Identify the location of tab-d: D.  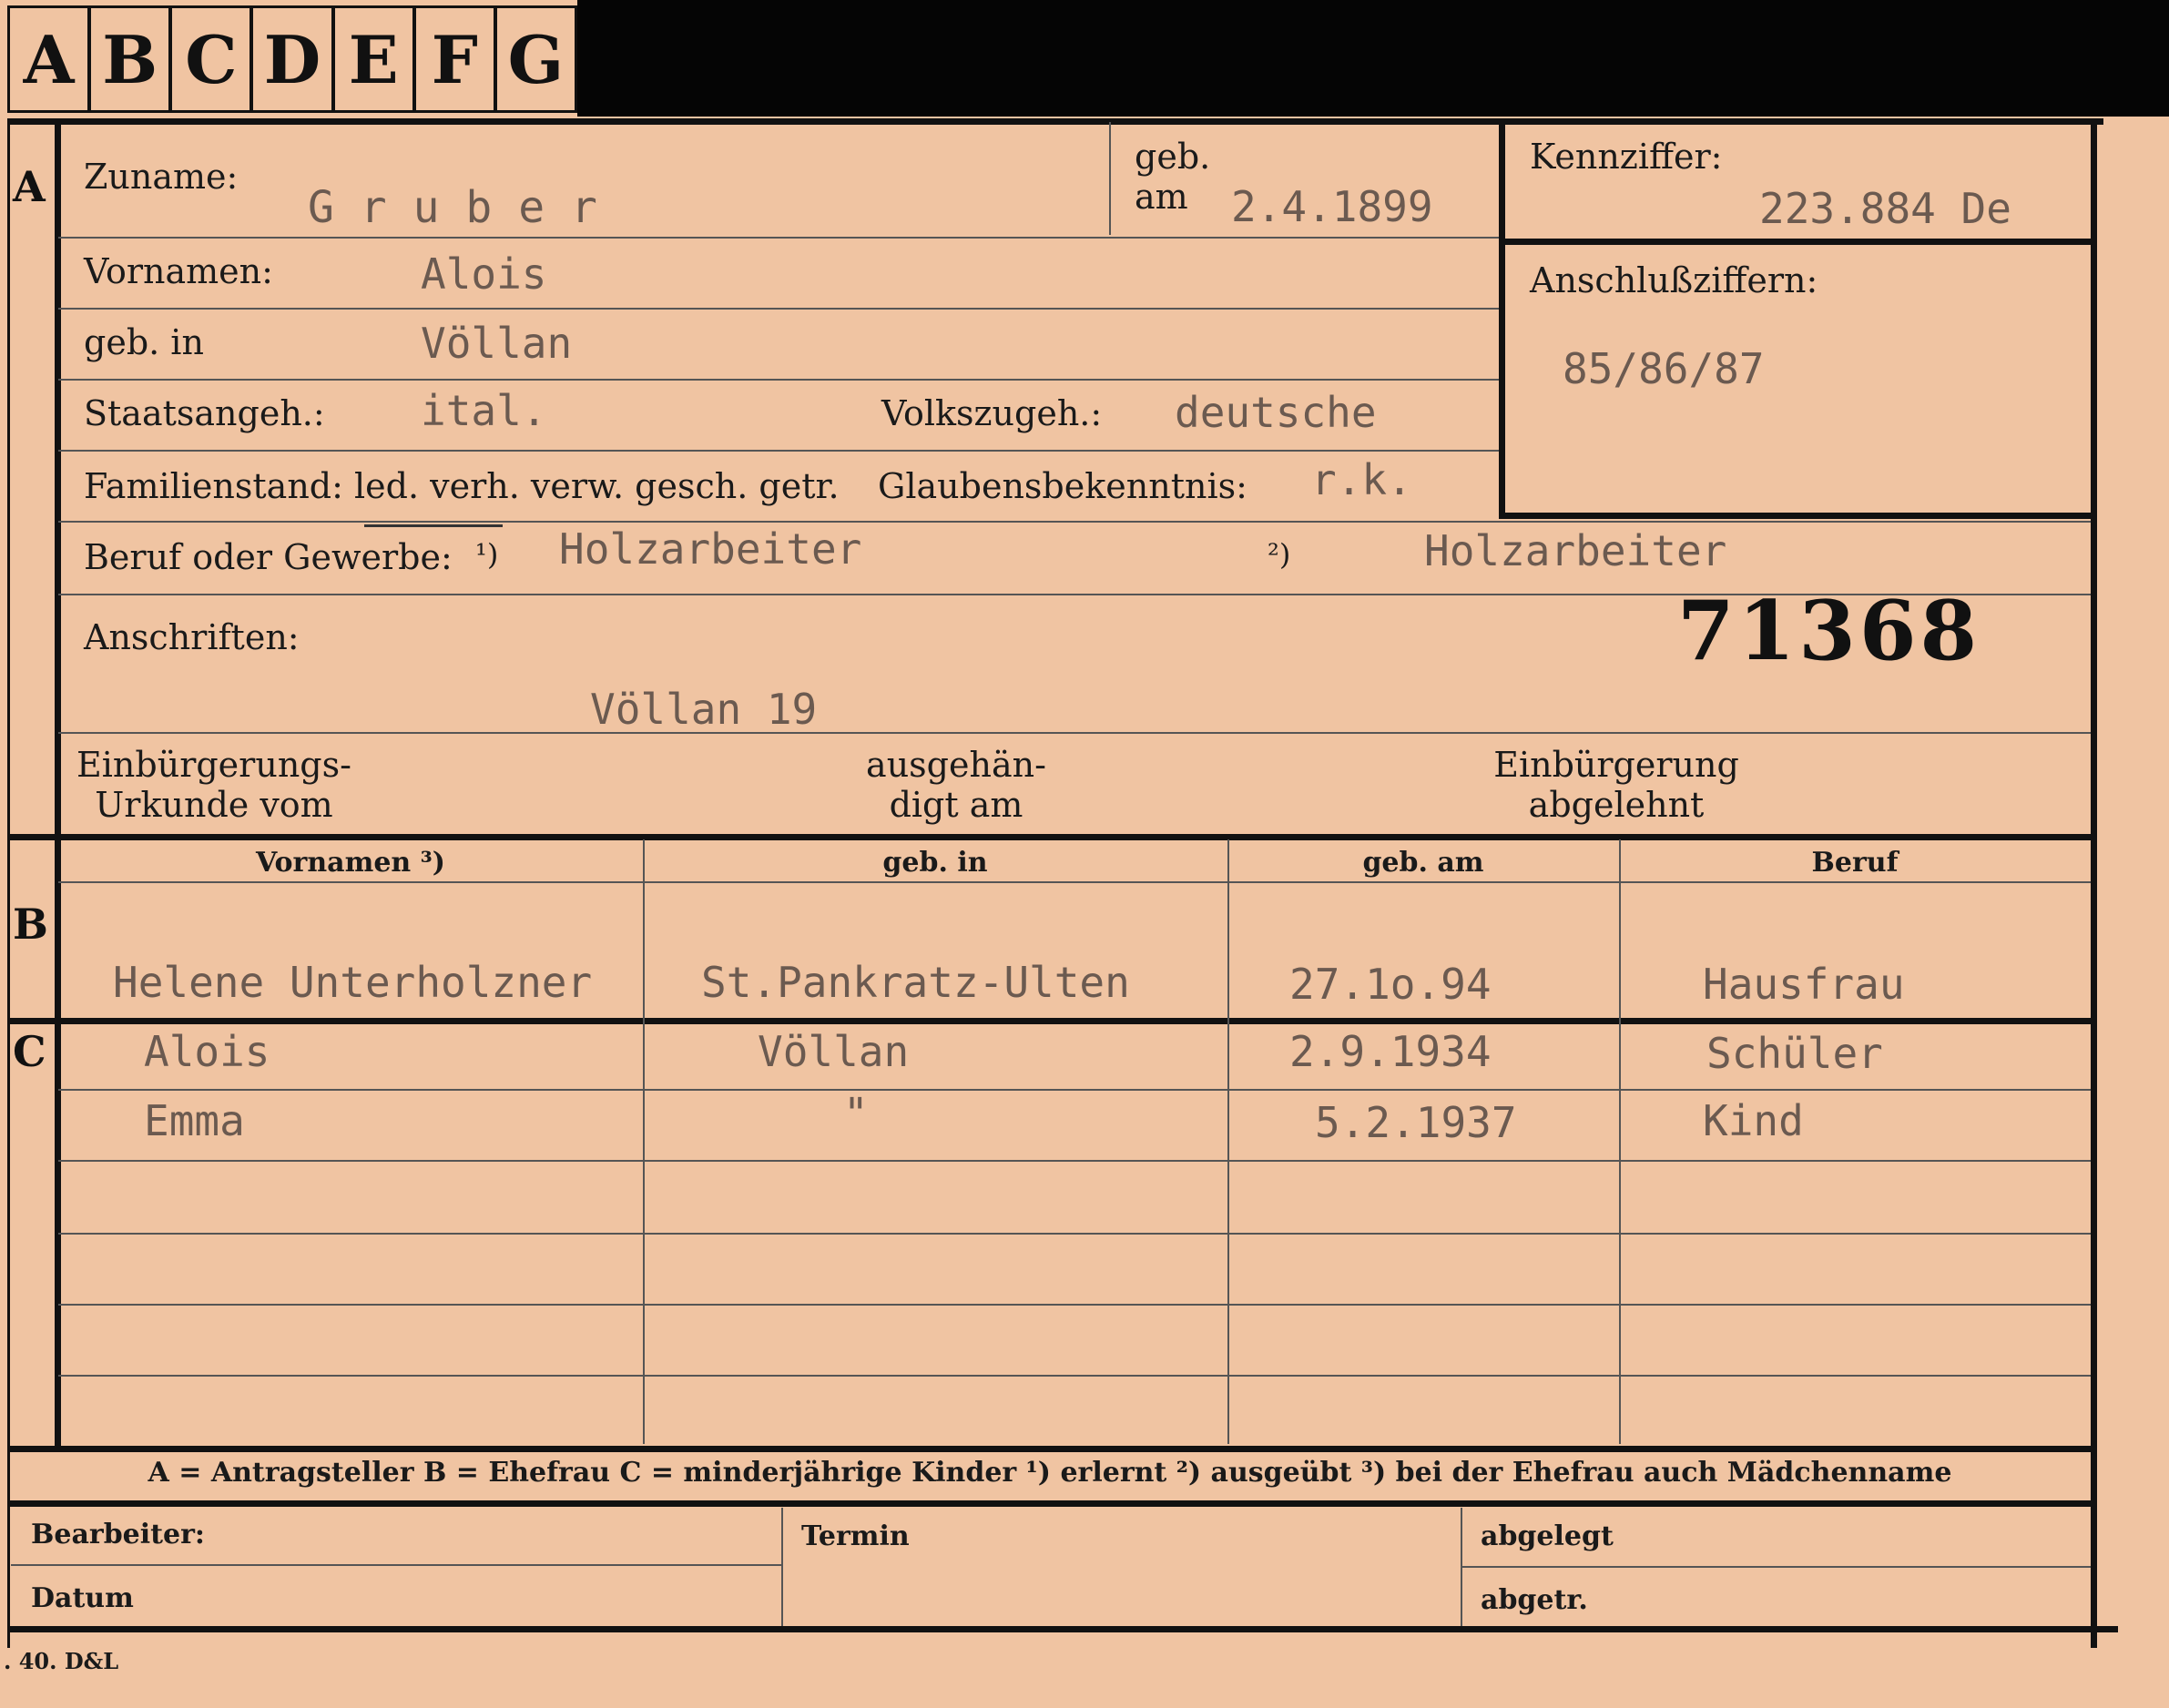
(294, 59).